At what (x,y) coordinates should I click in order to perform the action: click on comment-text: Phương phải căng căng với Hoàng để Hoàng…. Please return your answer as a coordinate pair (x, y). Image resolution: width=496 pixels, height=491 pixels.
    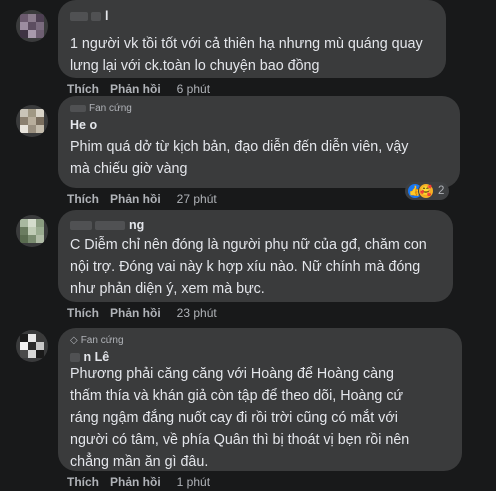
    Looking at the image, I should click on (240, 418).